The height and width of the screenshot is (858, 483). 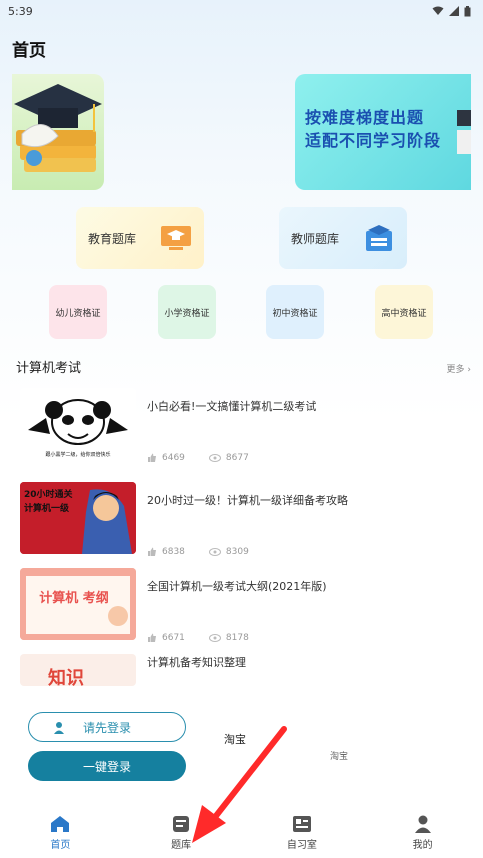 What do you see at coordinates (379, 238) in the screenshot?
I see `stacked-books-cap-icon` at bounding box center [379, 238].